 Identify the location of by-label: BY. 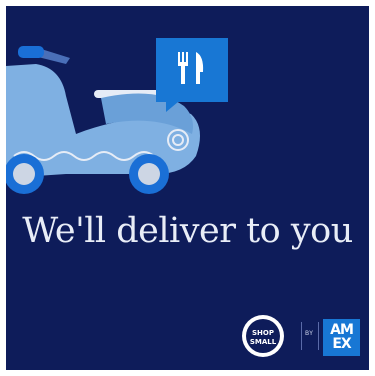
(309, 333).